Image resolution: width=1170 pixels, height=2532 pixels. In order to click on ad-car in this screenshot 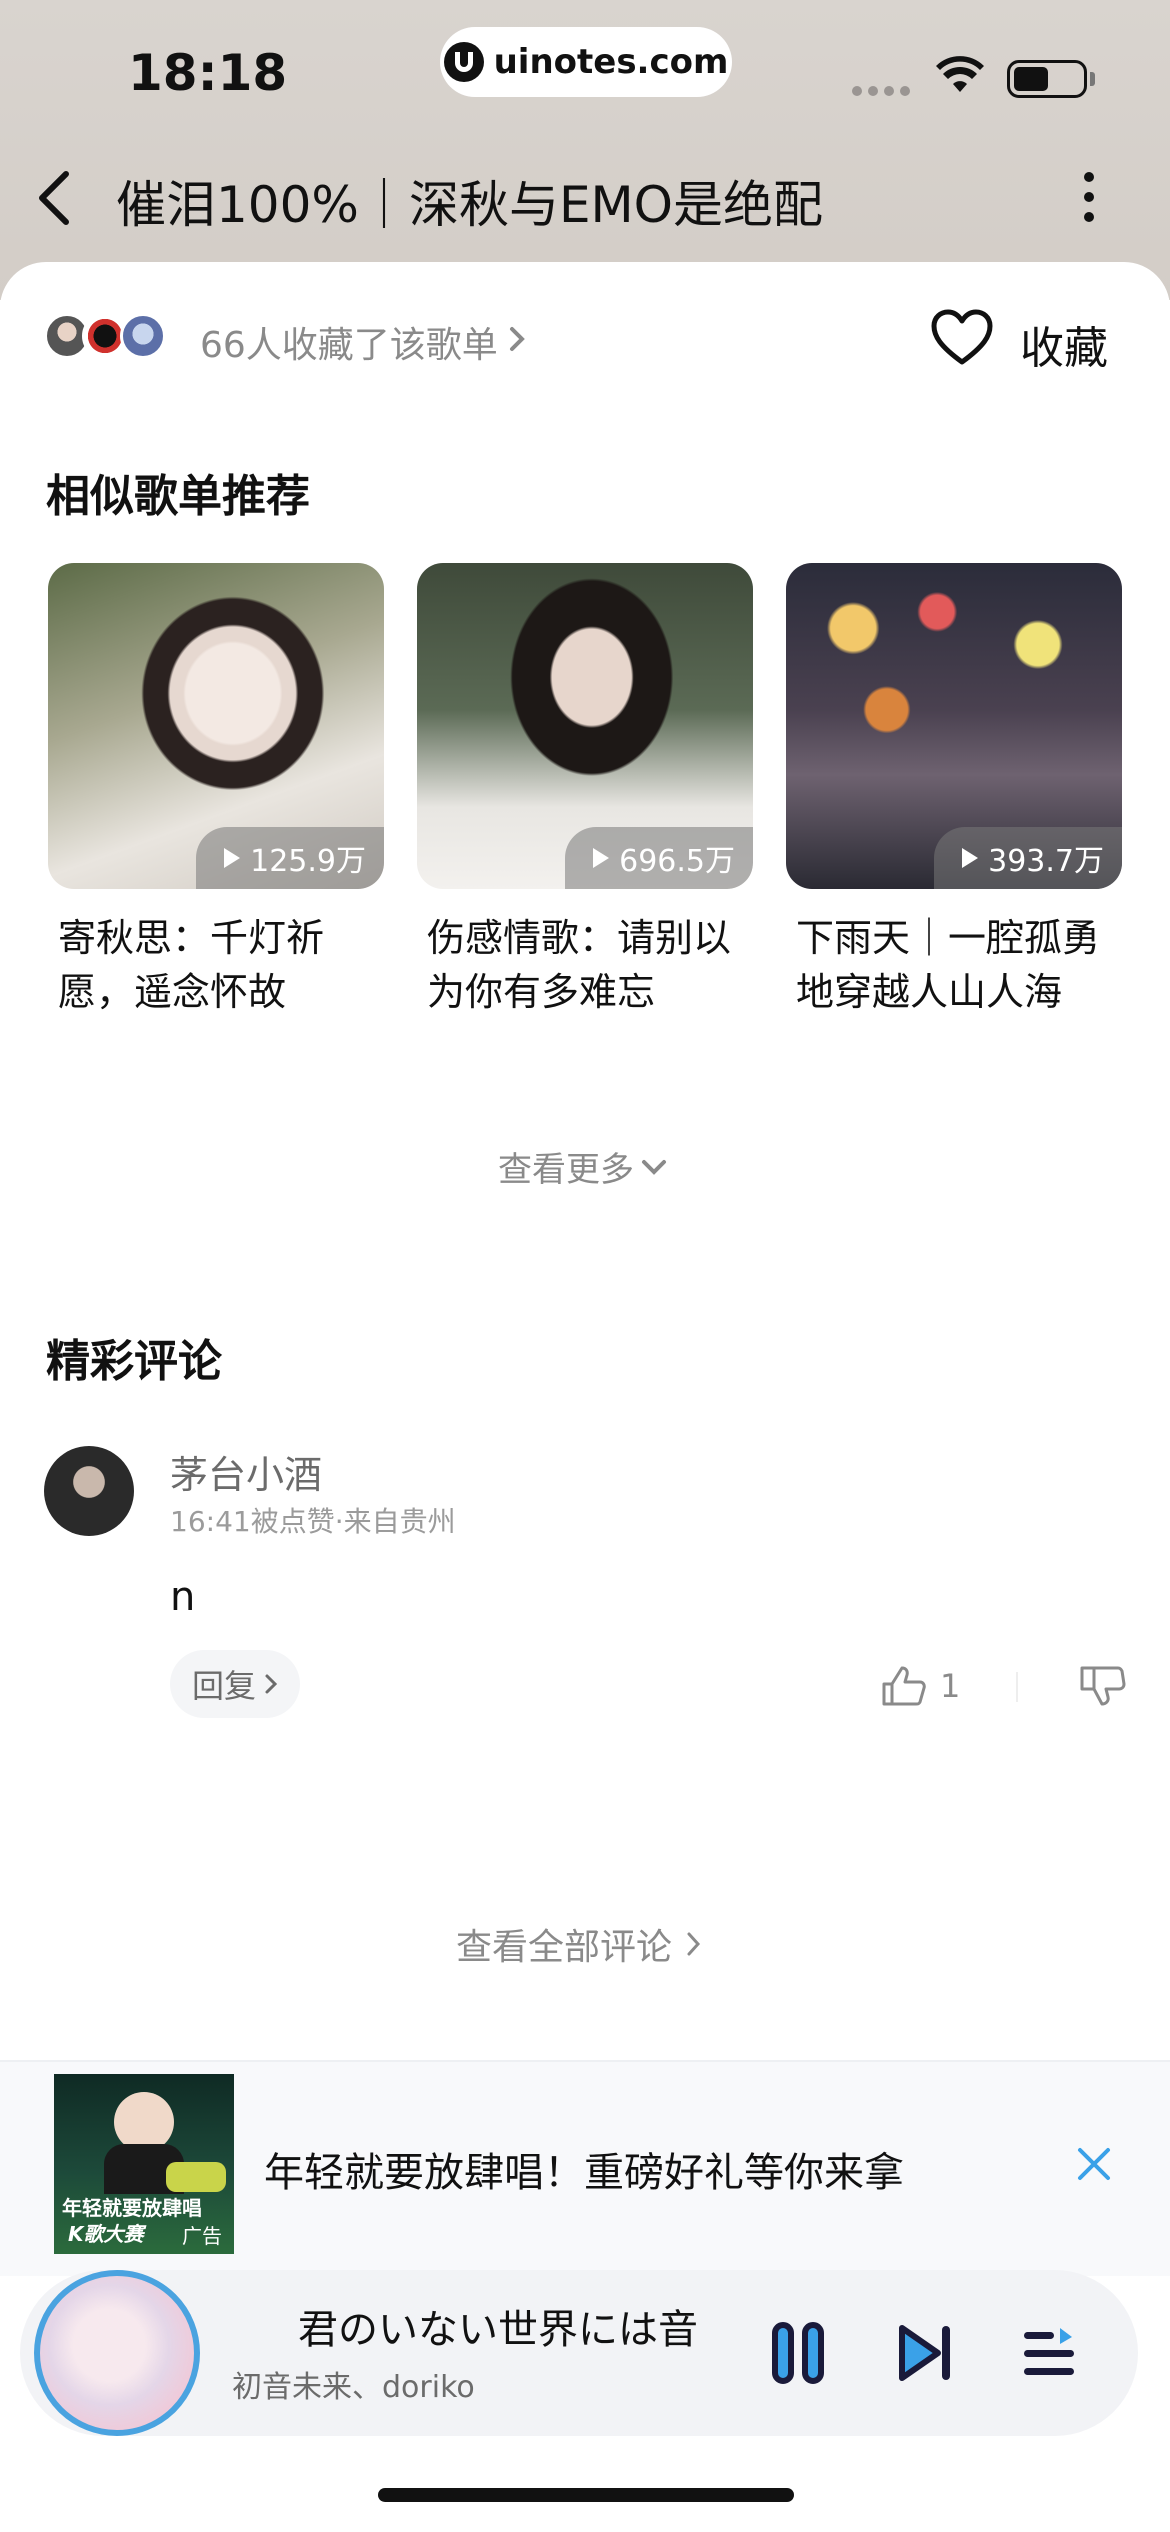, I will do `click(196, 2177)`.